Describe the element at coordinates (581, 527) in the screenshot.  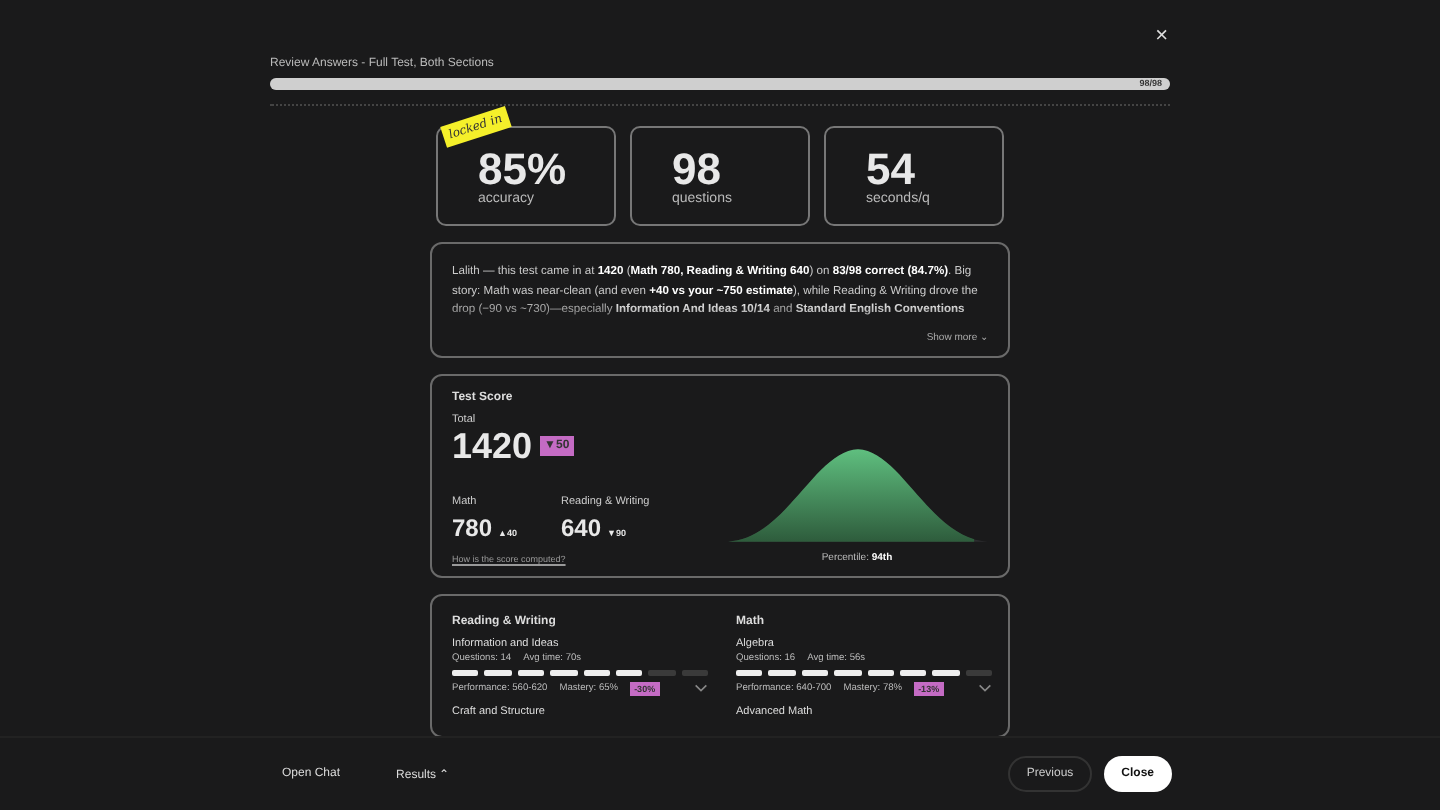
I see `section-score: 640` at that location.